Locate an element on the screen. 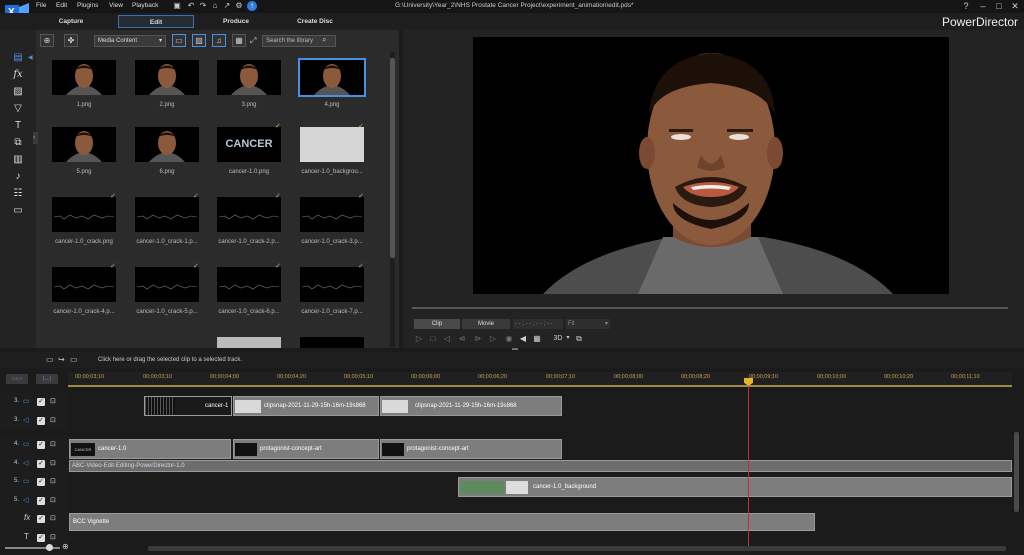  menu-edit: Edit is located at coordinates (61, 5).